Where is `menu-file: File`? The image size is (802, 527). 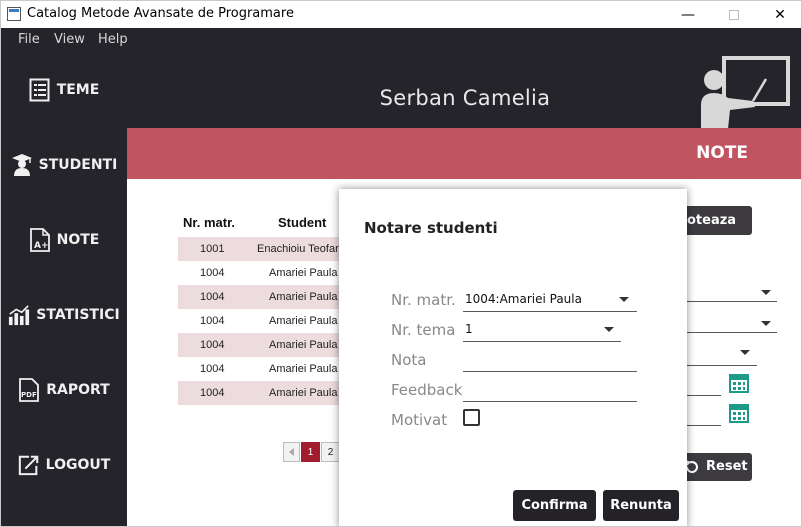 menu-file: File is located at coordinates (29, 39).